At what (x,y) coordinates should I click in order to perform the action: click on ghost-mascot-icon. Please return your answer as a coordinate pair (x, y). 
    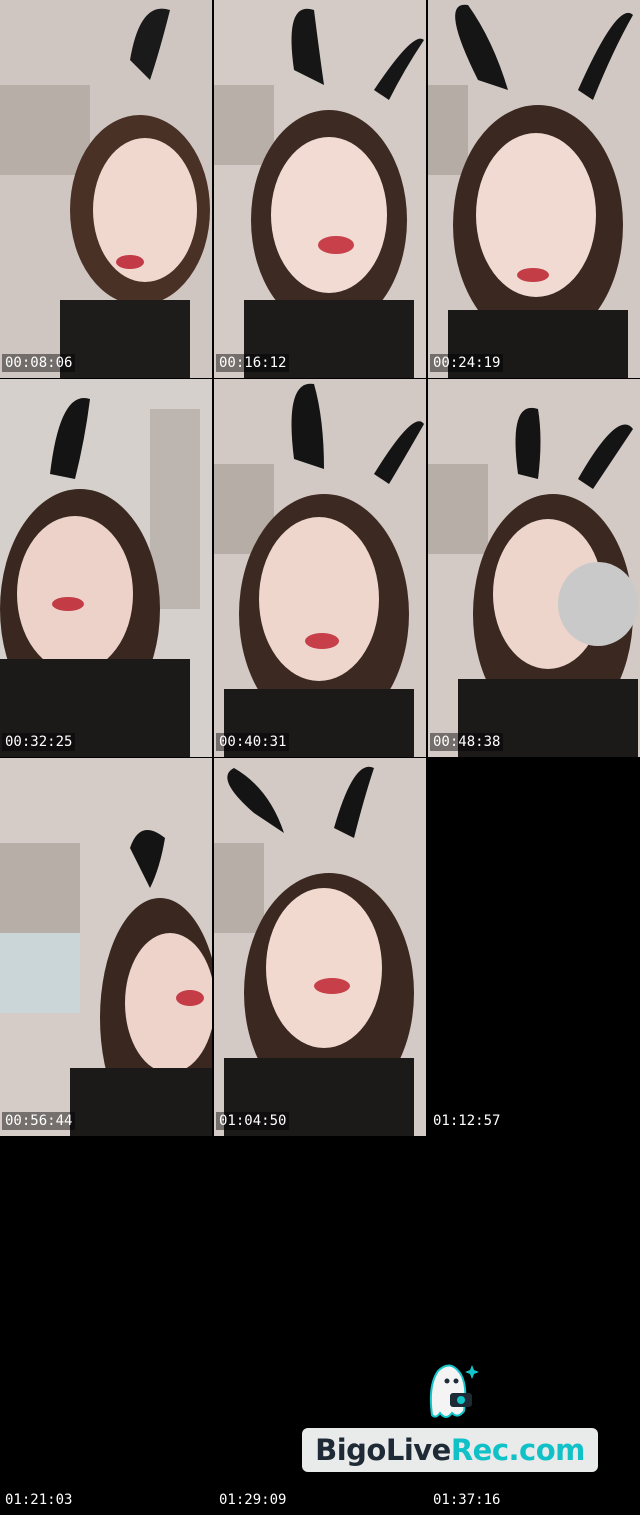
    Looking at the image, I should click on (454, 1391).